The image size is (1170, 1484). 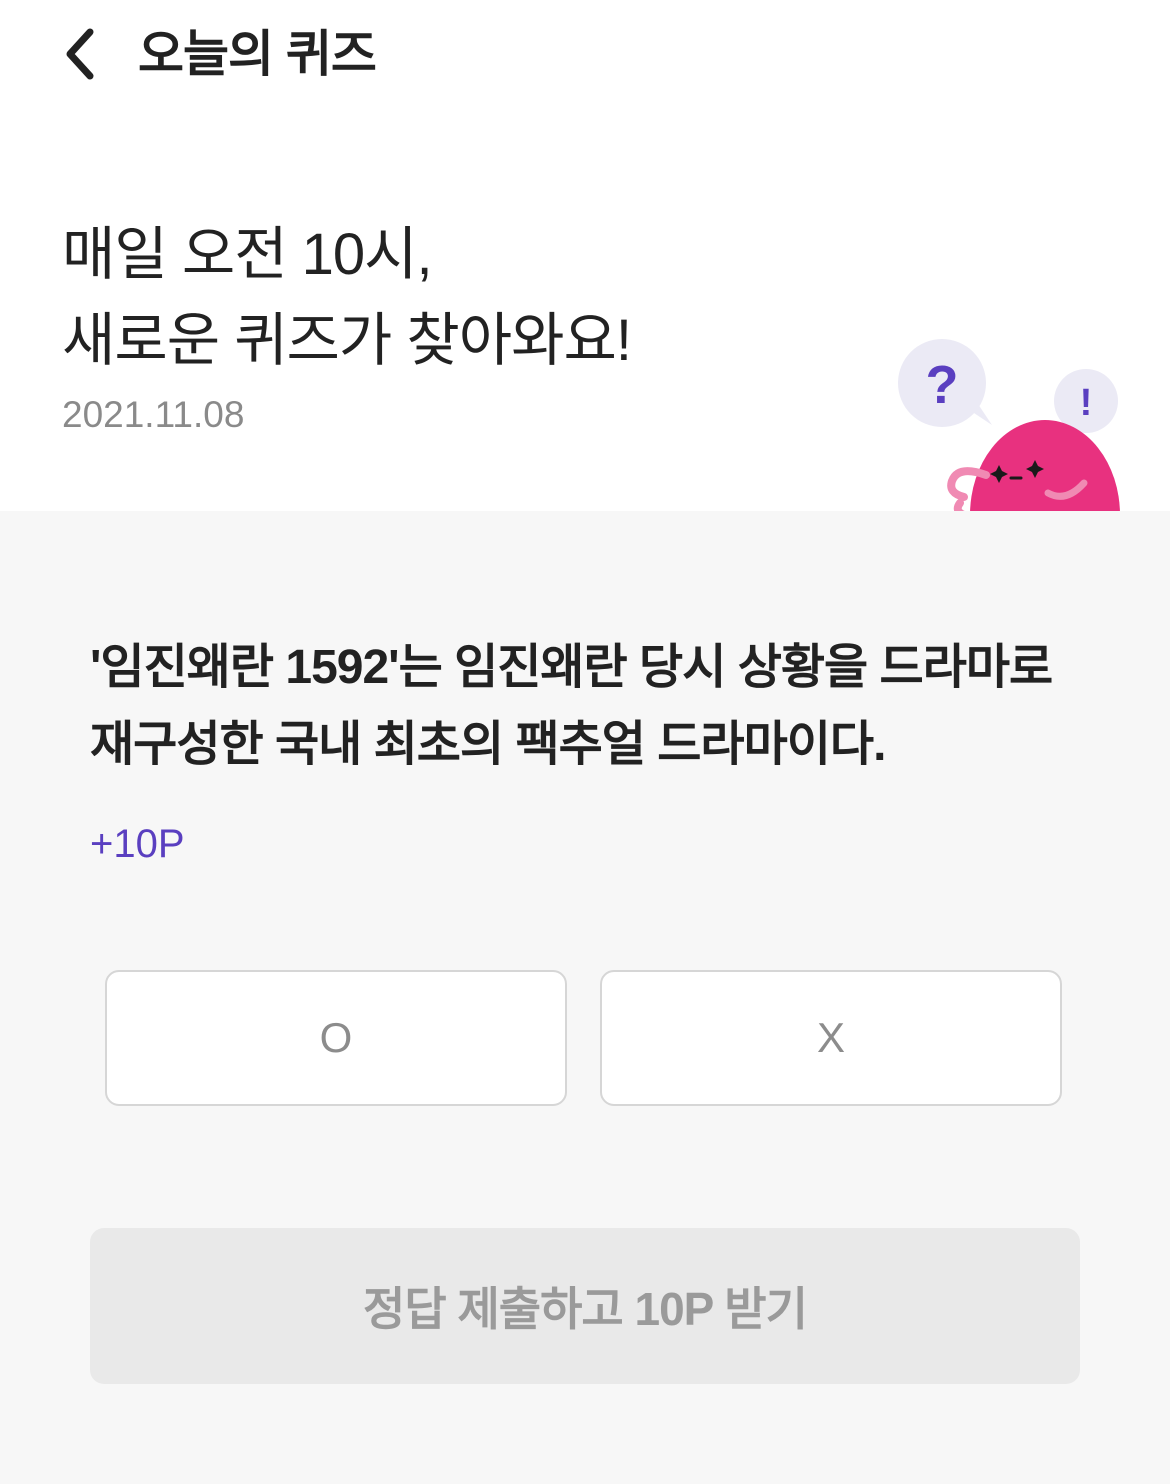 I want to click on pink-character, so click(x=1033, y=465).